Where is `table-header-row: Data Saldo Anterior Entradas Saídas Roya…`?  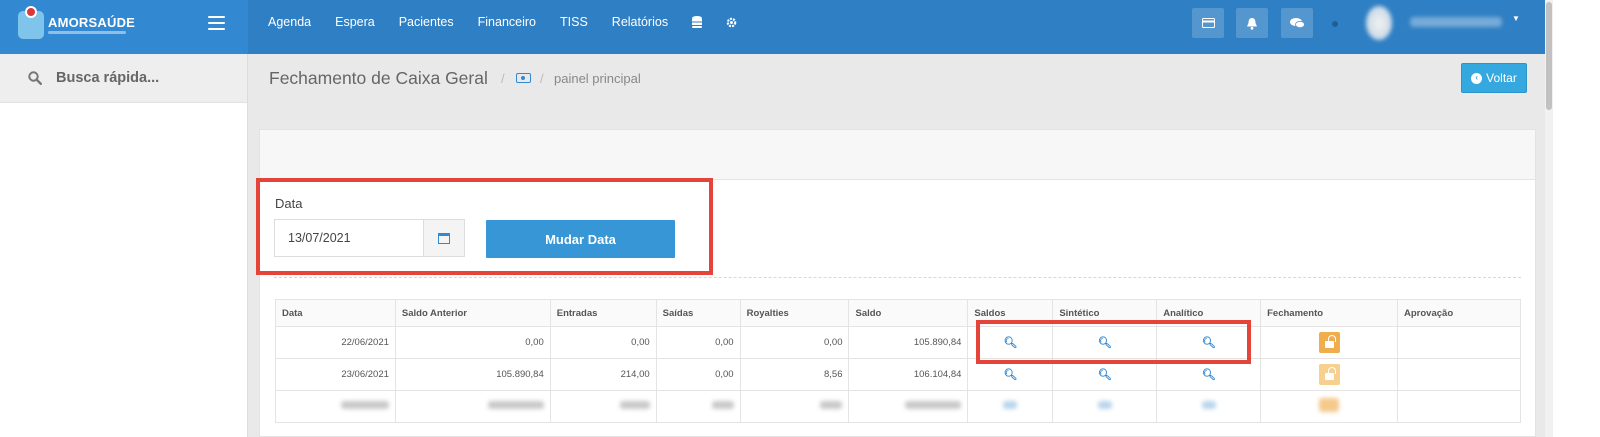
table-header-row: Data Saldo Anterior Entradas Saídas Roya… is located at coordinates (898, 313).